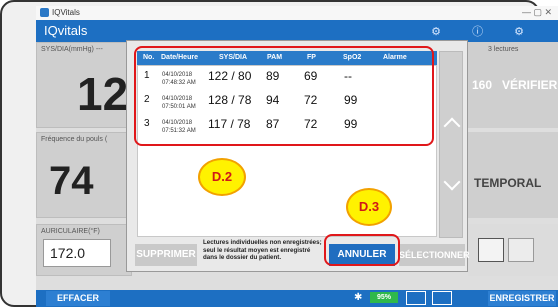 This screenshot has width=558, height=307. I want to click on annuler-highlight-outline, so click(362, 250).